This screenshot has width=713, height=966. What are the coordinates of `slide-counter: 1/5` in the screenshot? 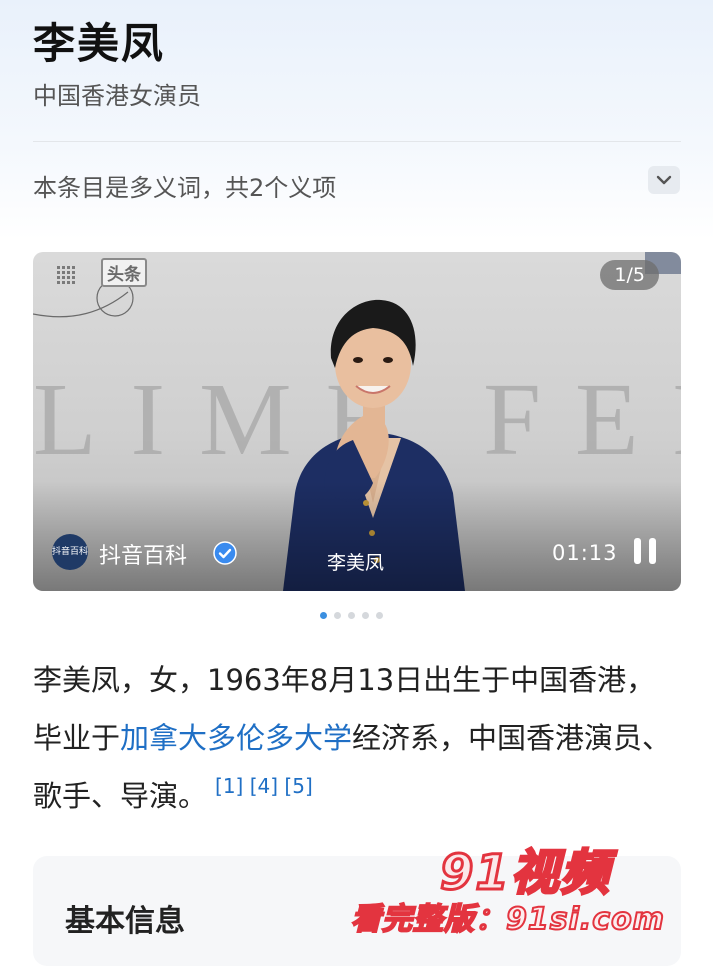 It's located at (629, 275).